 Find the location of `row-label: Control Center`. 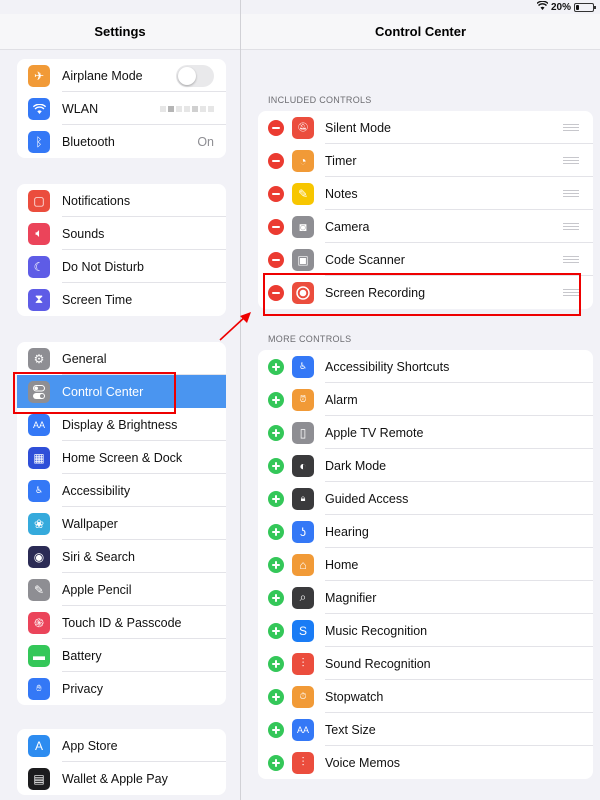

row-label: Control Center is located at coordinates (103, 391).